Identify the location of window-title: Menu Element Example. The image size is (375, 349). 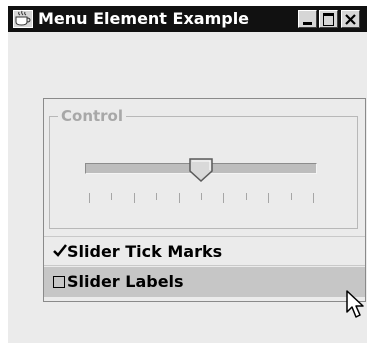
(144, 18).